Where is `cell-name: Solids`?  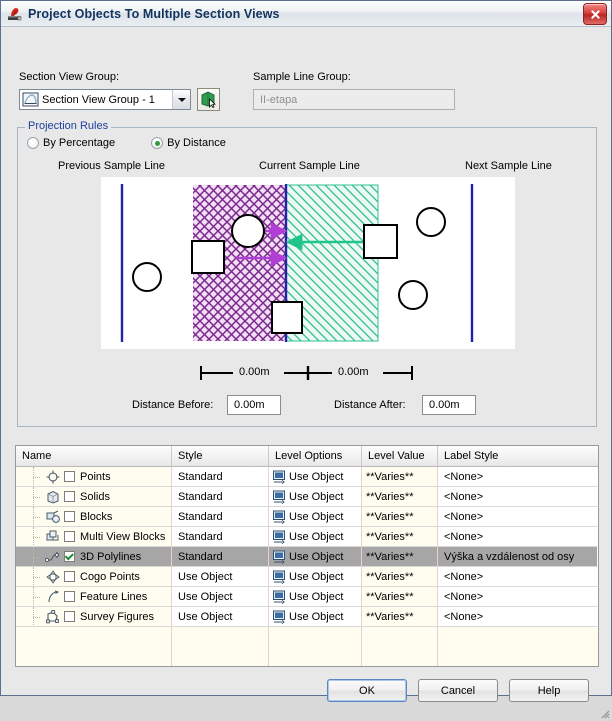
cell-name: Solids is located at coordinates (94, 497).